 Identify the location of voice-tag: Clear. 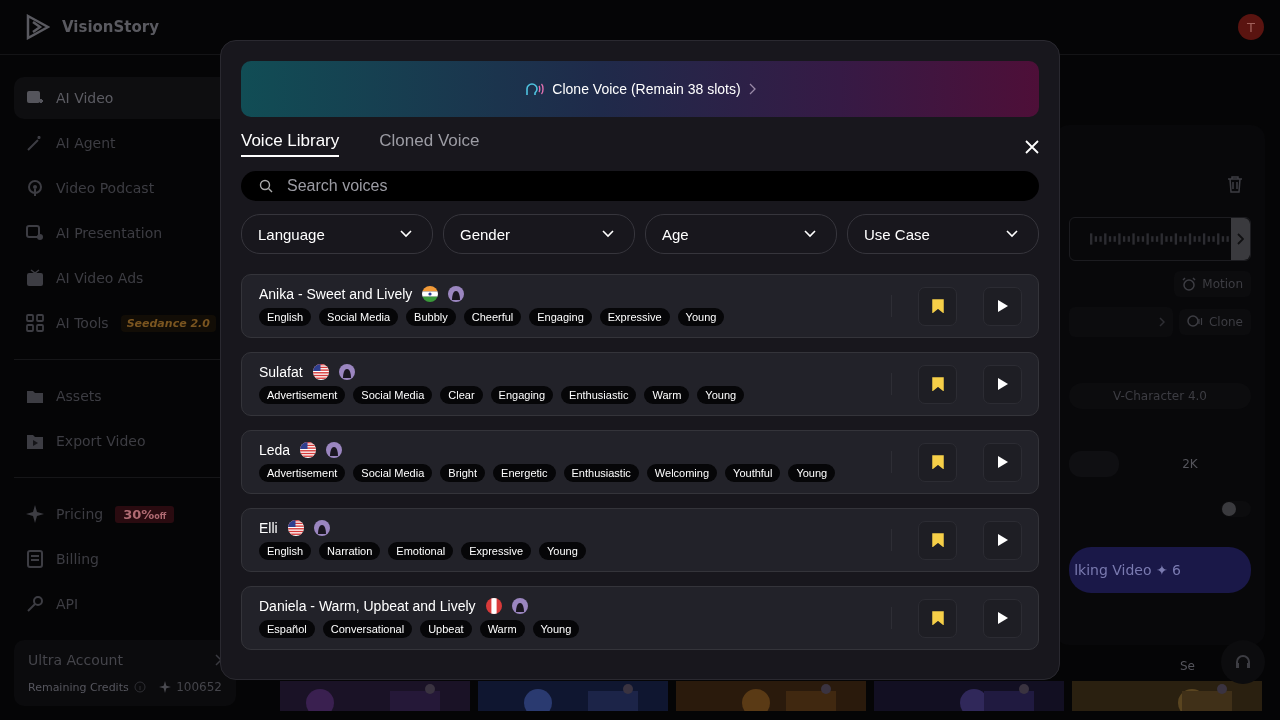
(461, 395).